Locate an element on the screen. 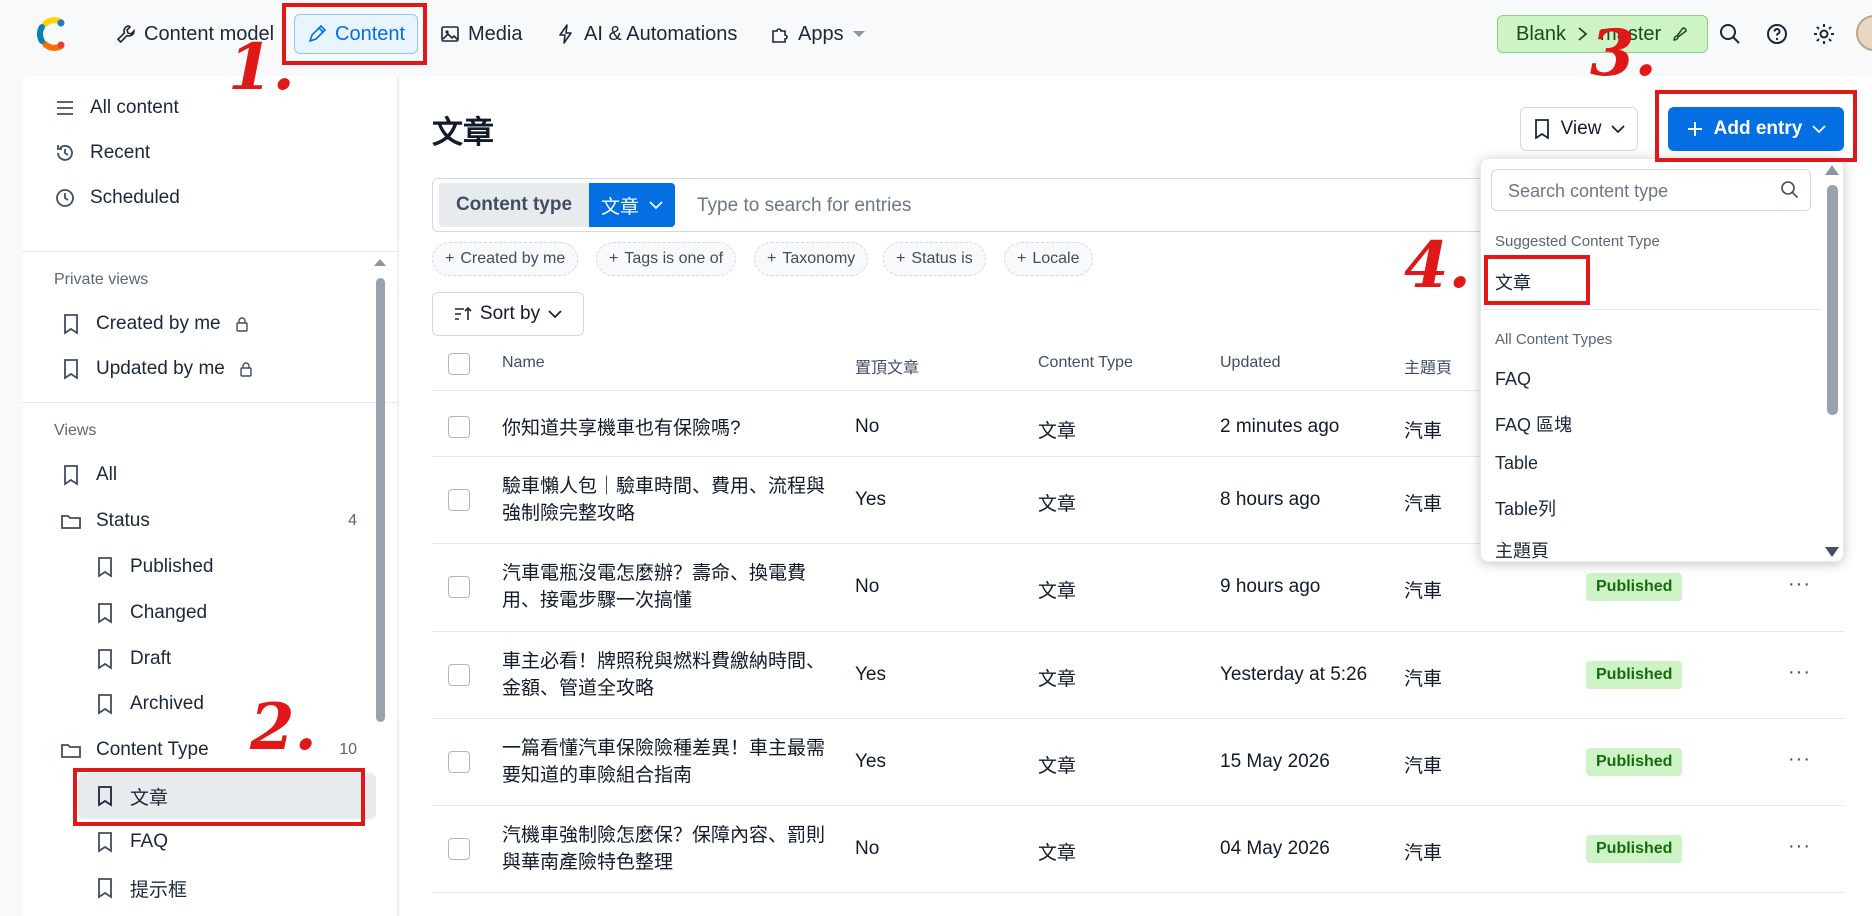 This screenshot has height=916, width=1872. sidebar-item-all-content: All content is located at coordinates (116, 108).